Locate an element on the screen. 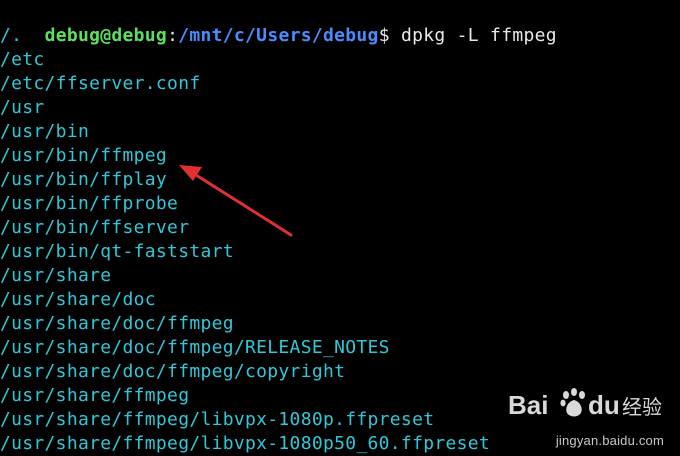  output-line: /usr is located at coordinates (22, 107).